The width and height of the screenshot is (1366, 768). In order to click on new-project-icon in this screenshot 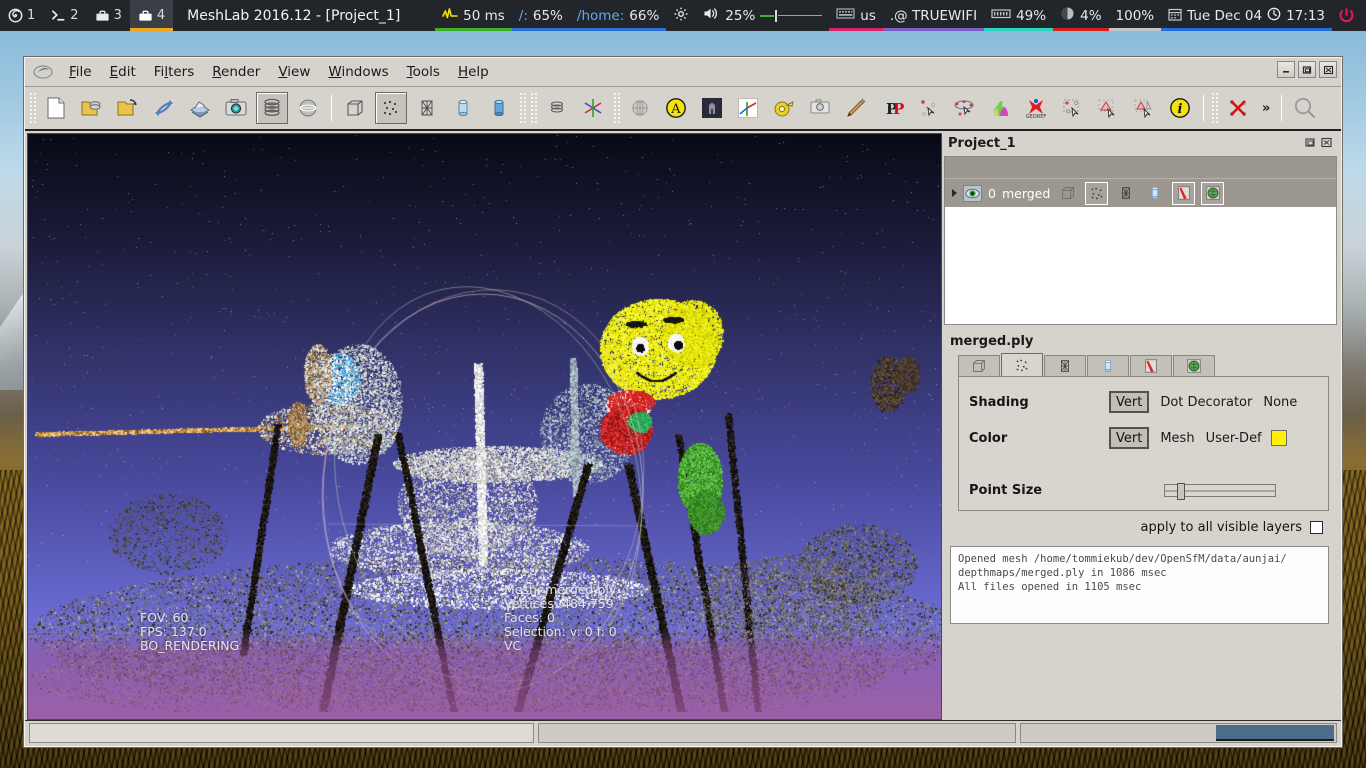, I will do `click(56, 108)`.